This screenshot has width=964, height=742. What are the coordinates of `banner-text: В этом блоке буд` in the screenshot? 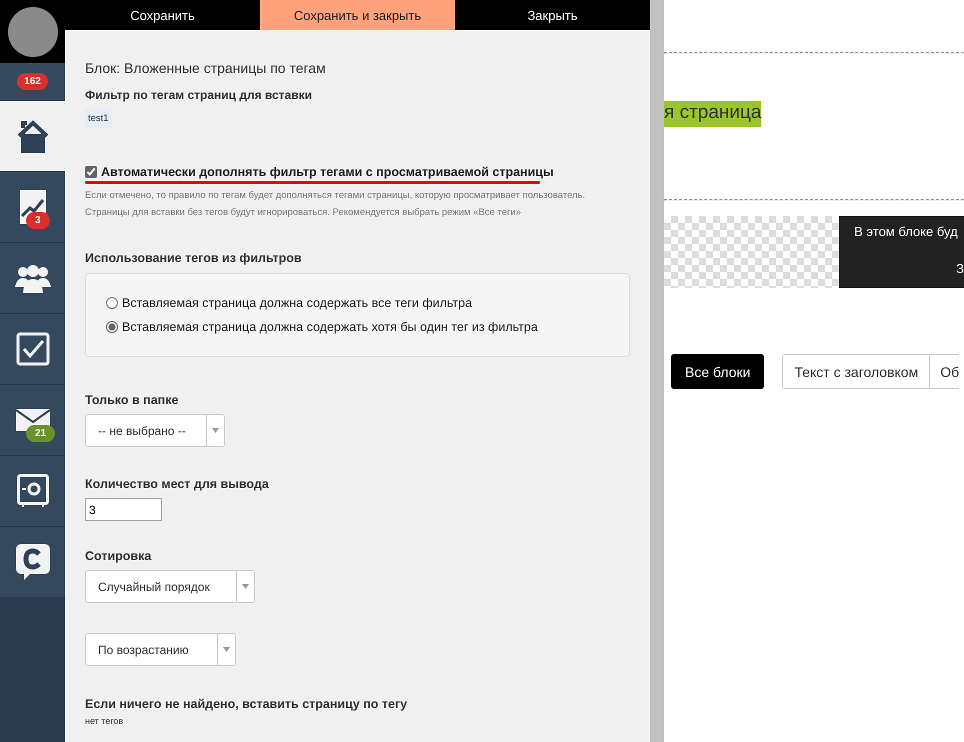 It's located at (906, 231).